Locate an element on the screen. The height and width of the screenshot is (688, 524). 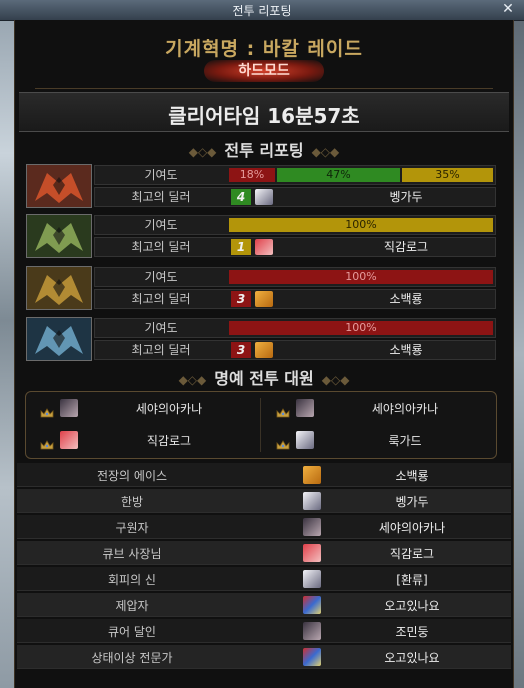
box-avatar is located at coordinates (312, 475).